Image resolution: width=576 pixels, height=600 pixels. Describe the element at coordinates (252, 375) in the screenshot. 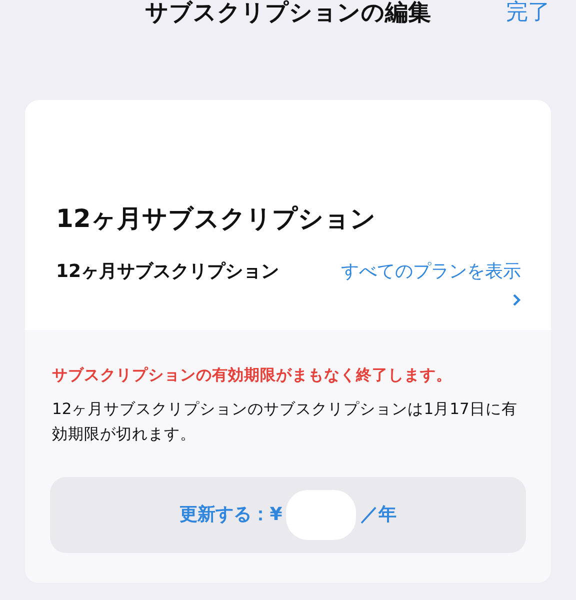

I see `expiry-warning: サブスクリプションの有効期限がまもなく終了します。` at that location.